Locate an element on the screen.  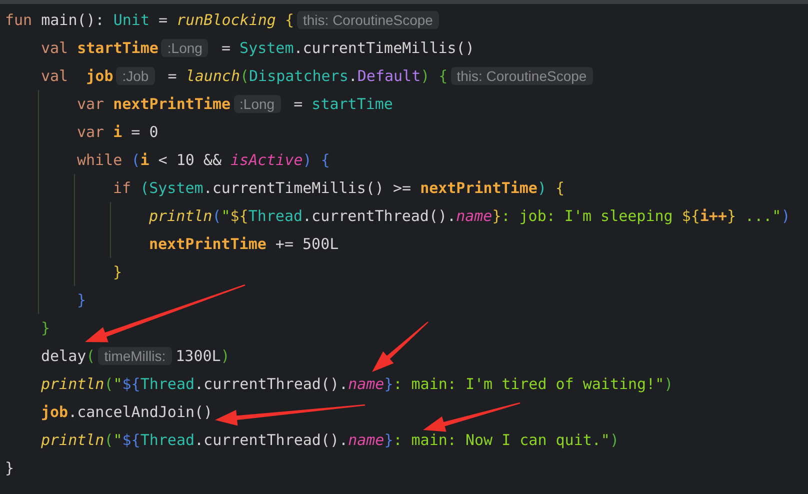
inlay-hint: timeMillis: is located at coordinates (135, 356).